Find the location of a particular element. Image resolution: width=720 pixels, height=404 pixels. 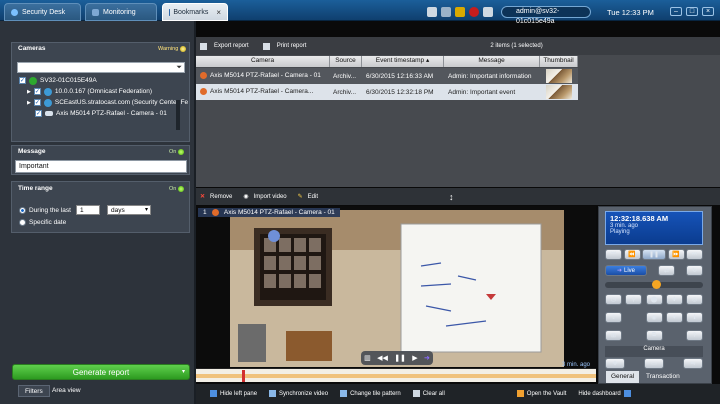

user-badge: admin@sv32-01c015e49a is located at coordinates (546, 15).